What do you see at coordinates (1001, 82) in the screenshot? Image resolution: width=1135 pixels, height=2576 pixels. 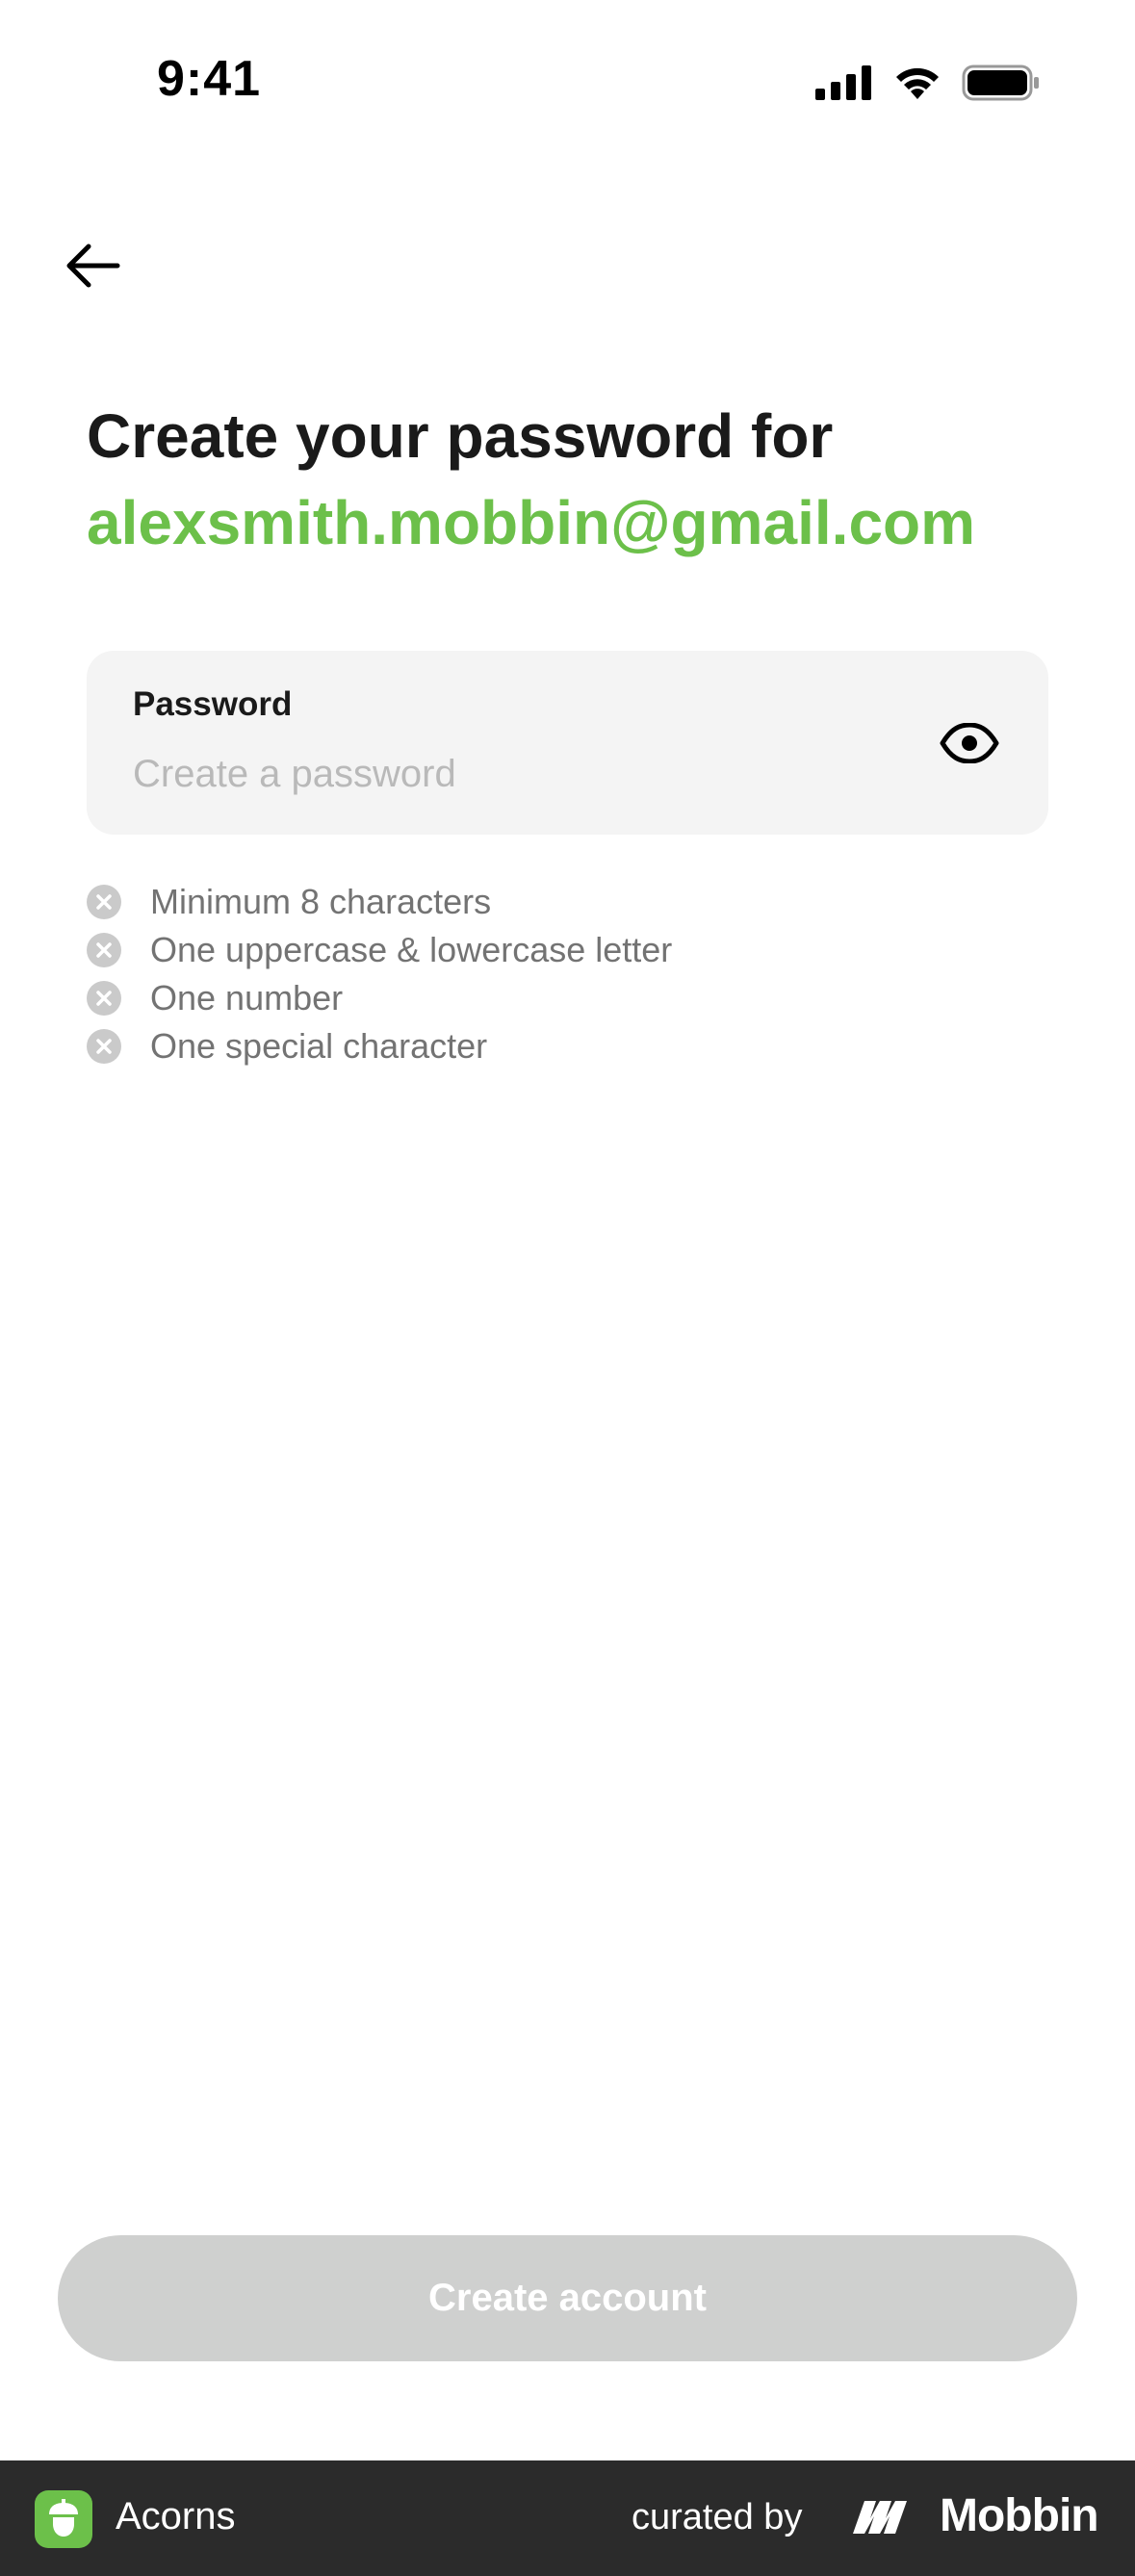 I see `battery-icon` at bounding box center [1001, 82].